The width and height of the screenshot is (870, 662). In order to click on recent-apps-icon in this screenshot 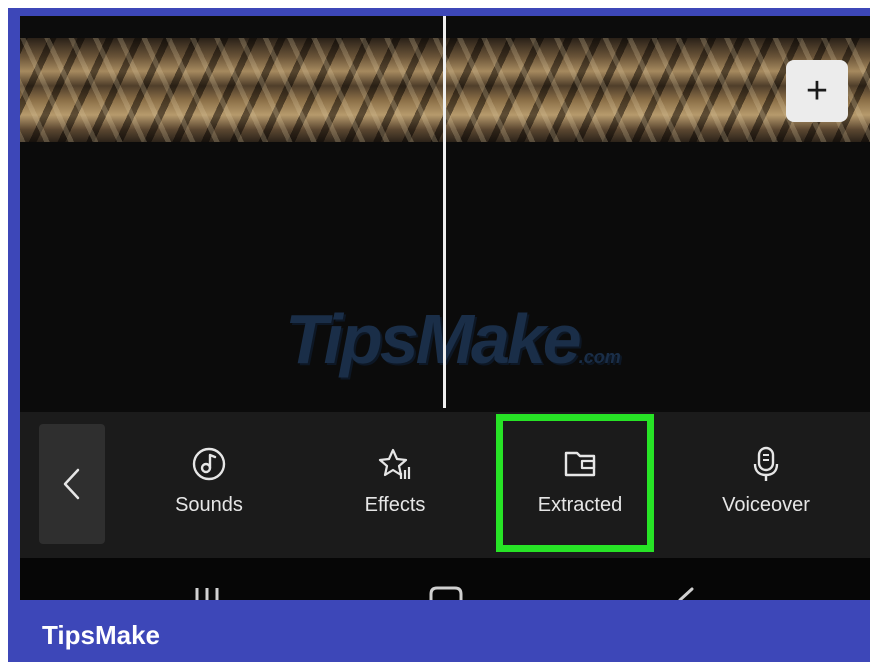, I will do `click(209, 593)`.